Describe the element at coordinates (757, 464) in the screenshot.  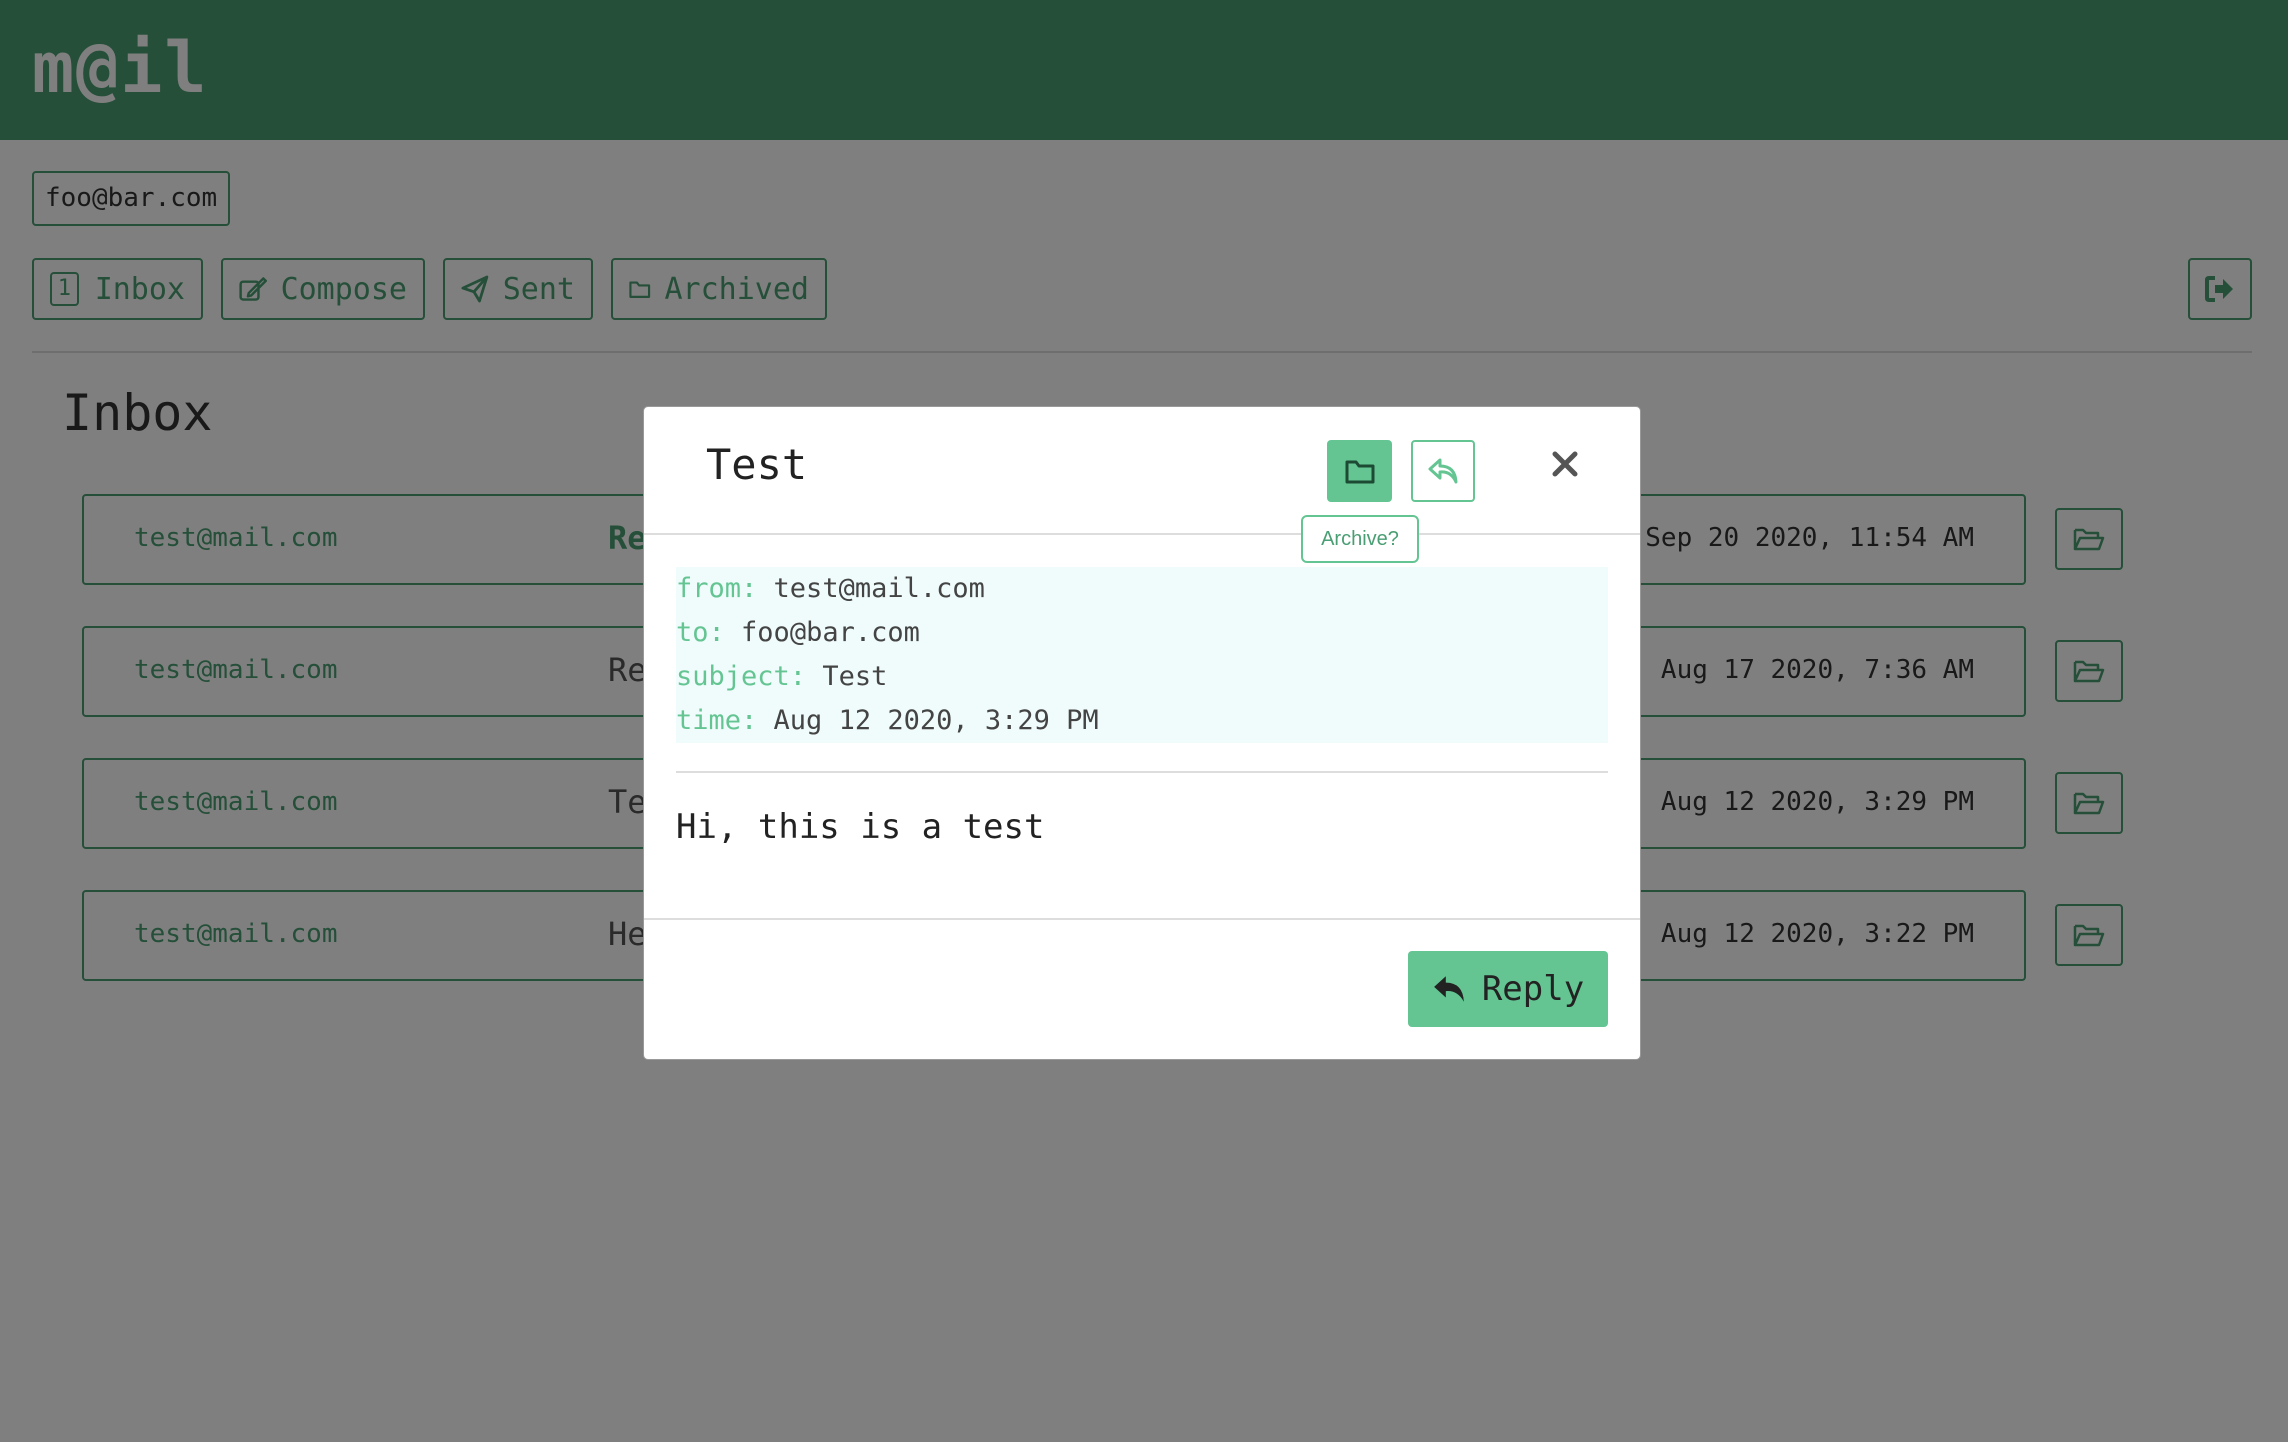
I see `modal-title: Test` at that location.